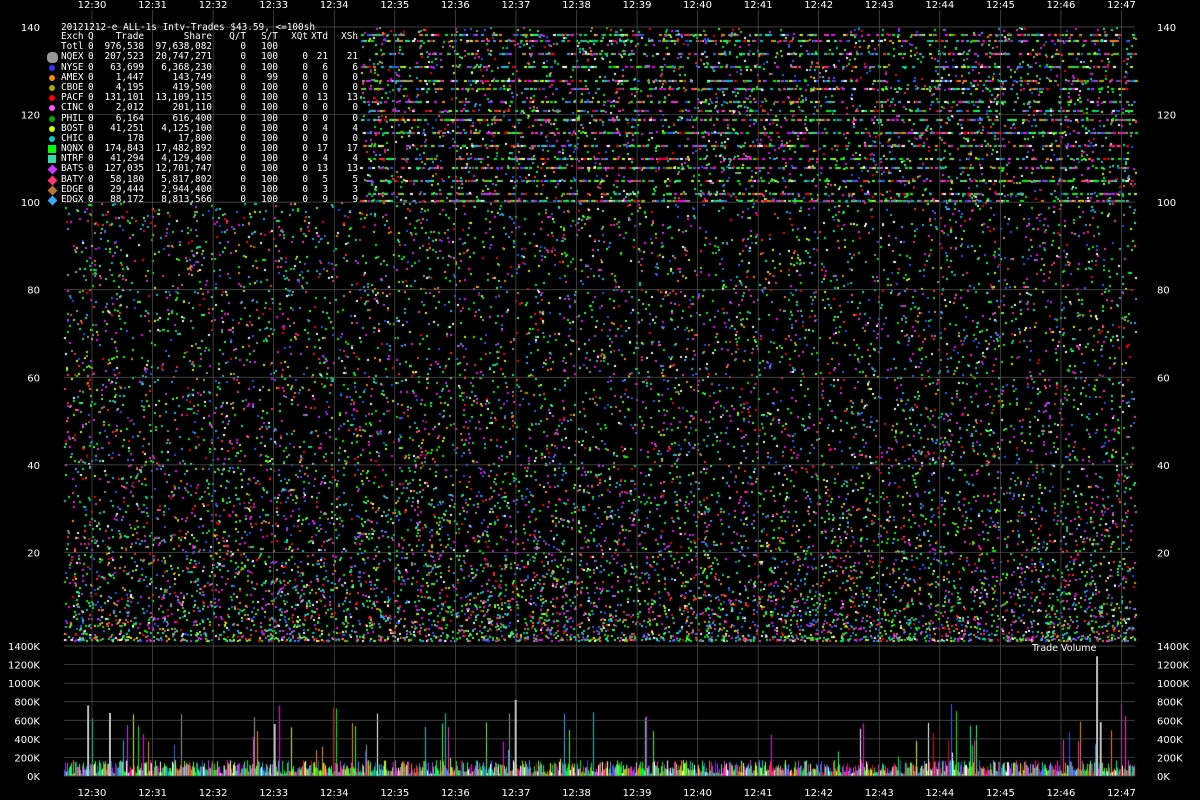 The width and height of the screenshot is (1200, 800). Describe the element at coordinates (1173, 684) in the screenshot. I see `volume-tick-label-right: 1000K` at that location.